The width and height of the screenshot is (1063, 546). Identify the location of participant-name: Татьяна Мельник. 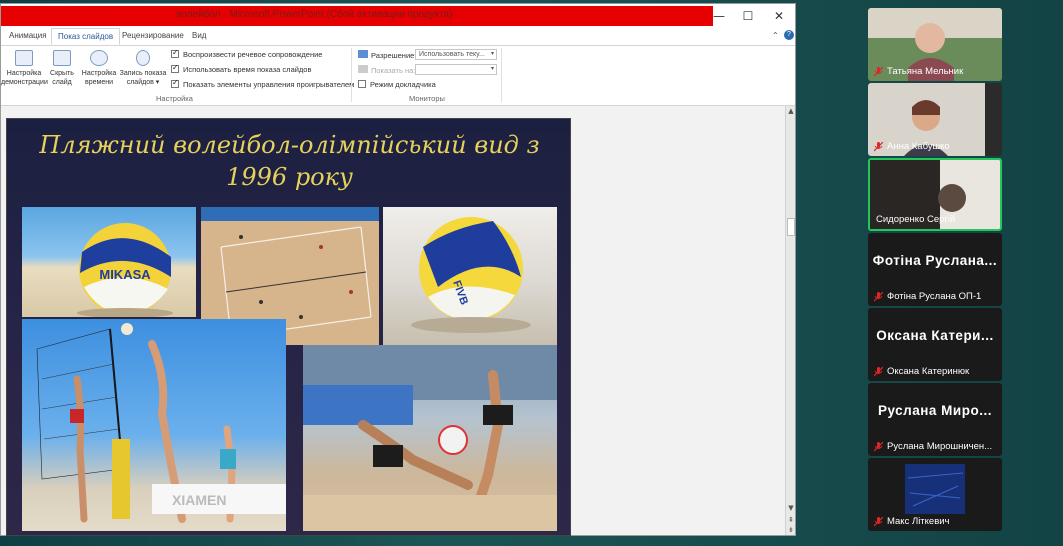
(918, 71).